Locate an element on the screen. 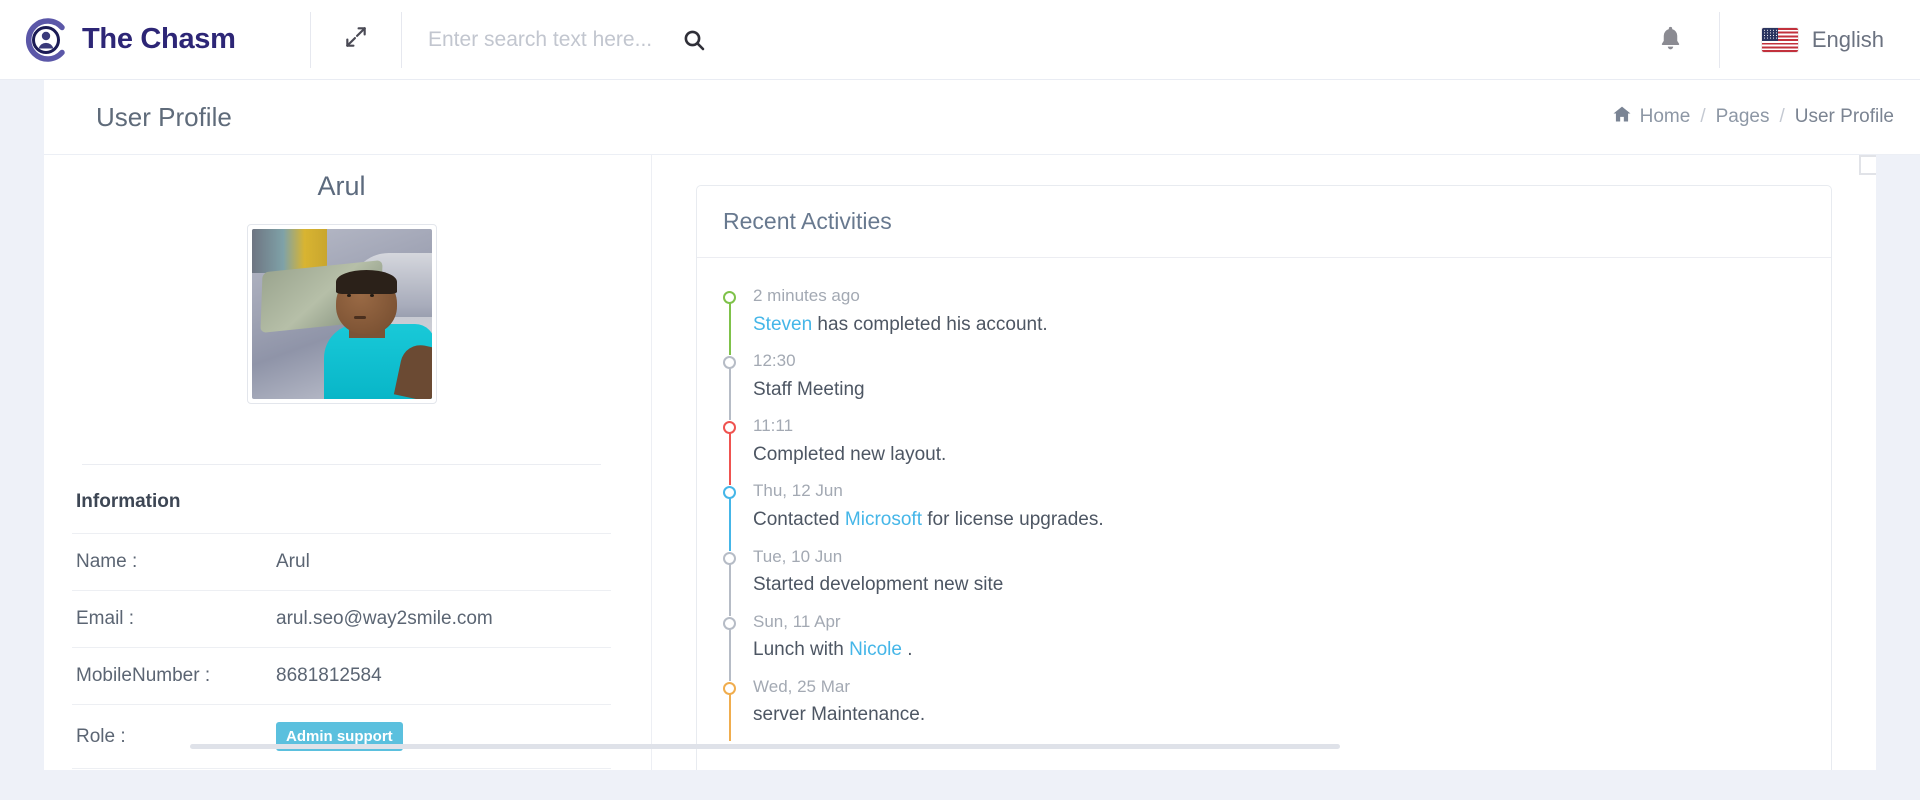 Image resolution: width=1920 pixels, height=800 pixels. topbar-right: English is located at coordinates (1771, 40).